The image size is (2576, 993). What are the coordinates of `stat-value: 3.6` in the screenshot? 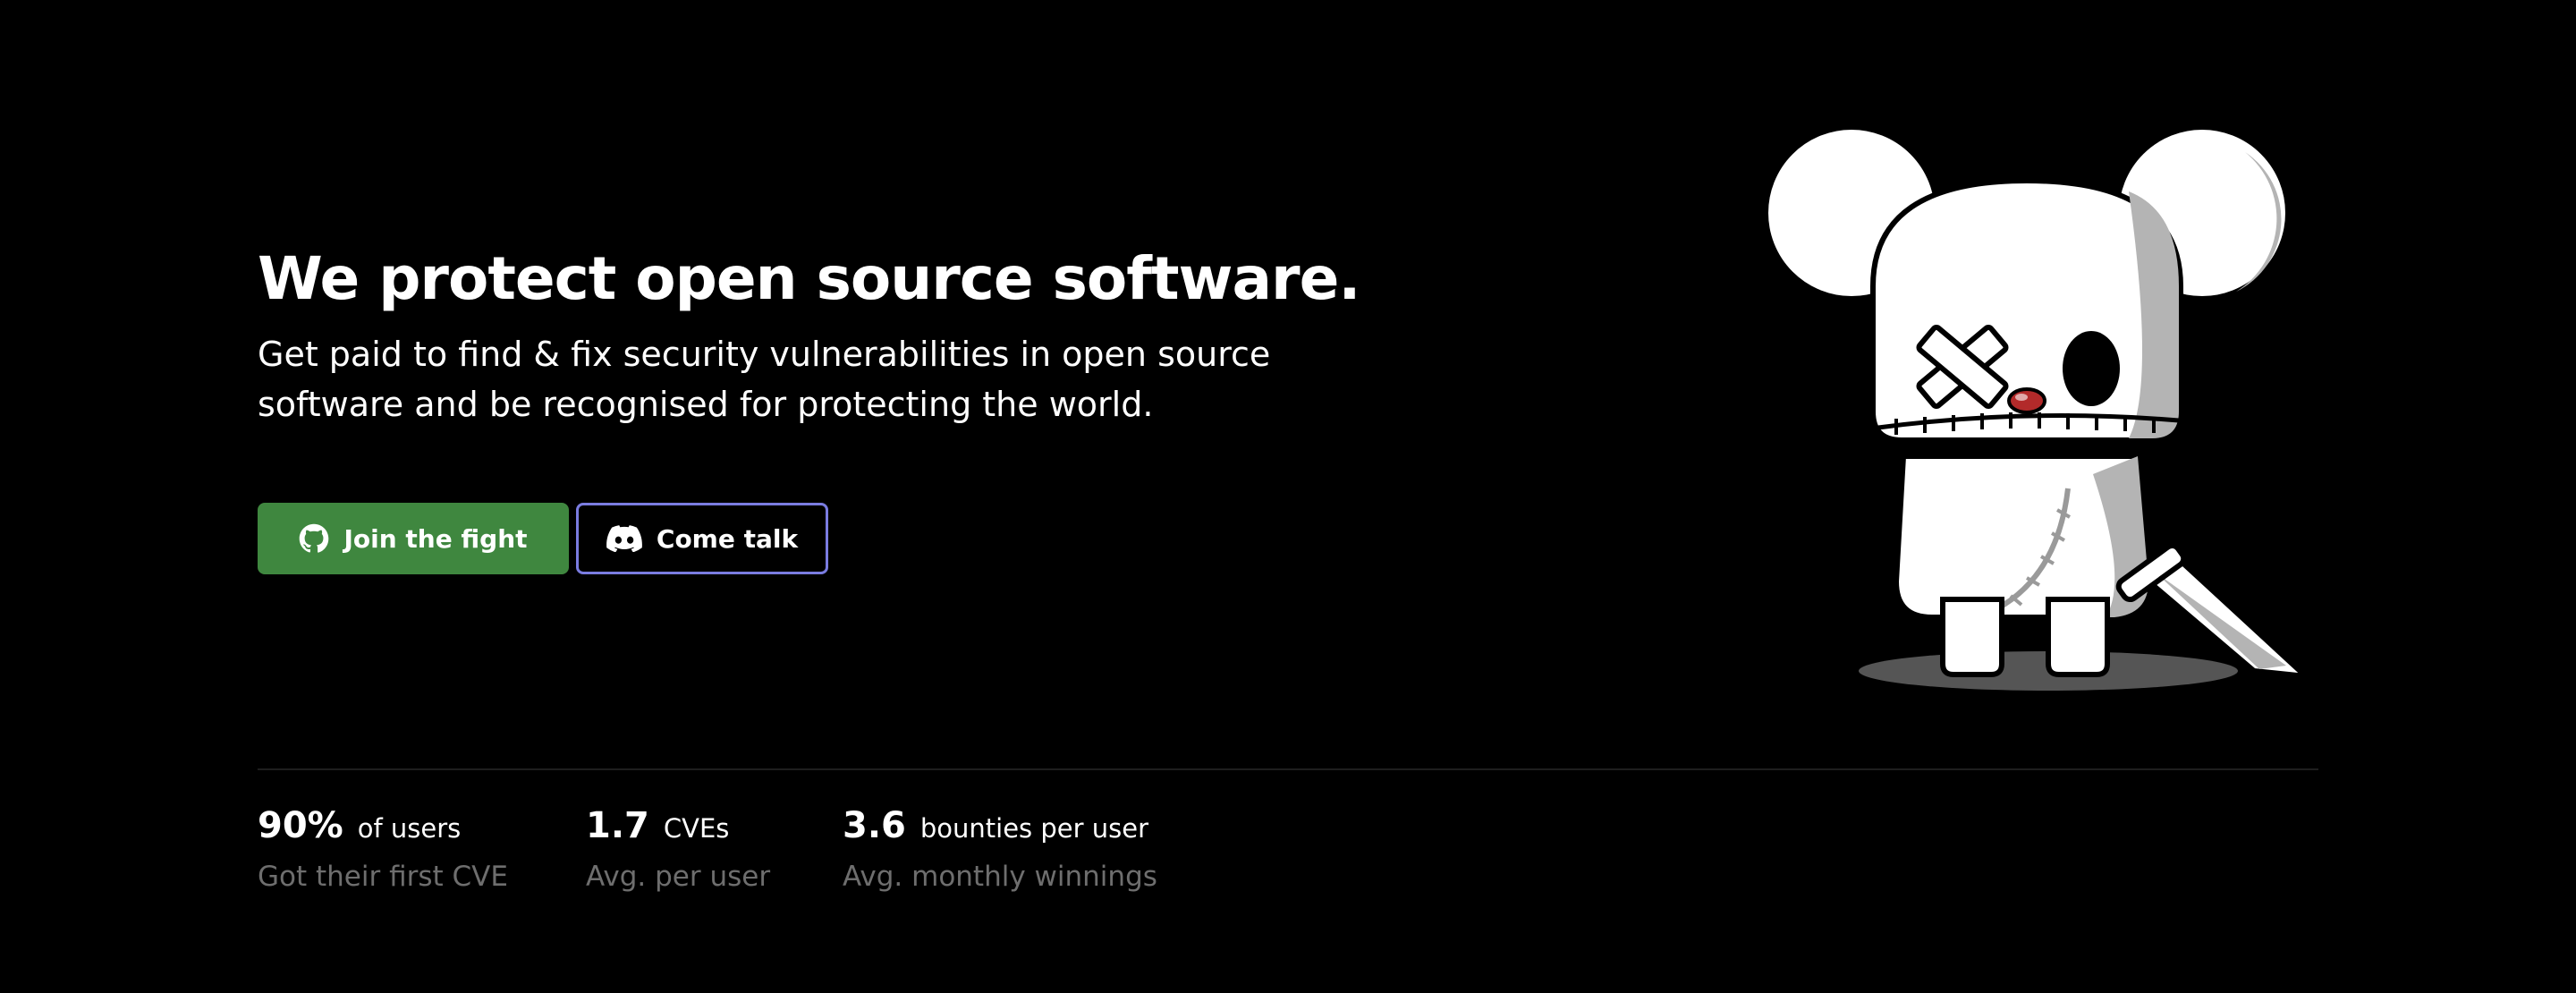 It's located at (874, 825).